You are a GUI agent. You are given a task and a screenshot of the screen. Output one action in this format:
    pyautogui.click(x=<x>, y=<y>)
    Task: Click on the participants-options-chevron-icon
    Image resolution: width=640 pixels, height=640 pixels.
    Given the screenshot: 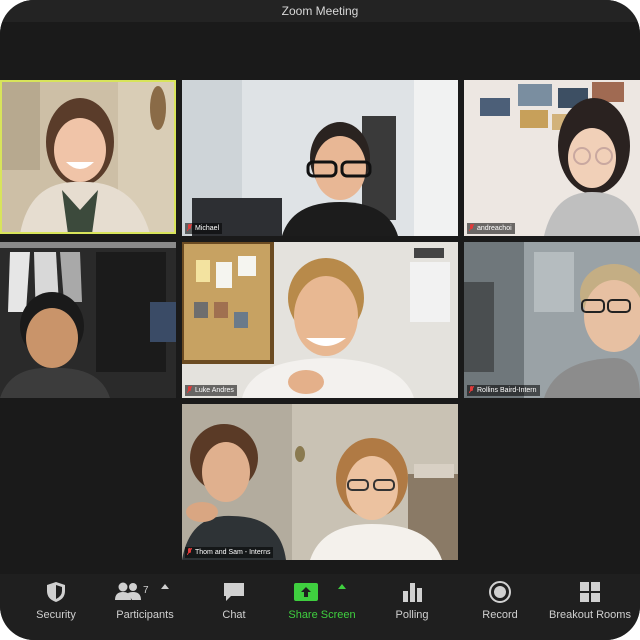 What is the action you would take?
    pyautogui.click(x=165, y=586)
    